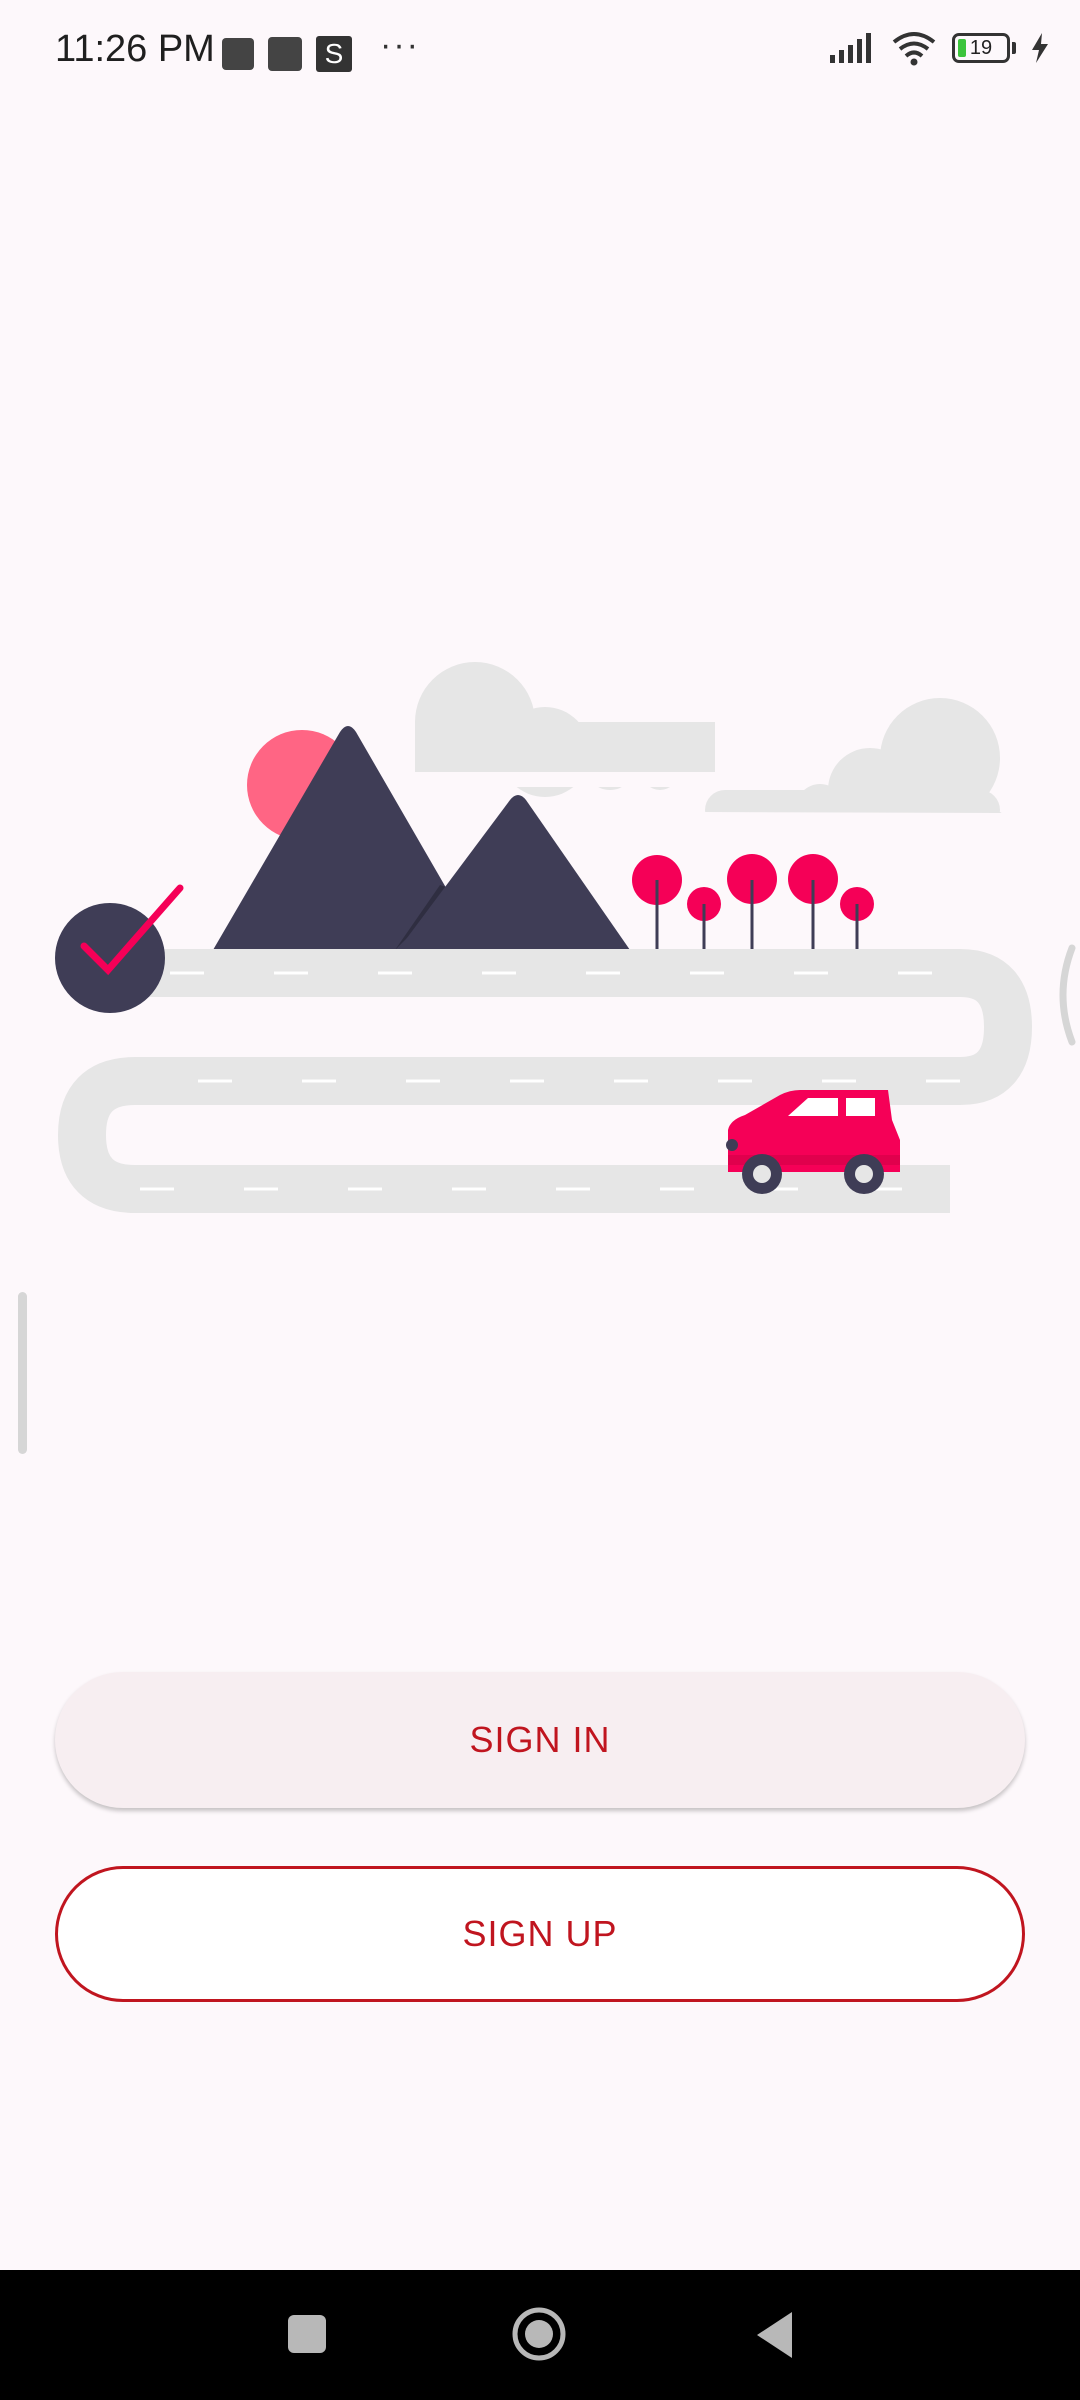 The image size is (1080, 2400). Describe the element at coordinates (22, 1373) in the screenshot. I see `scroll-indicator` at that location.